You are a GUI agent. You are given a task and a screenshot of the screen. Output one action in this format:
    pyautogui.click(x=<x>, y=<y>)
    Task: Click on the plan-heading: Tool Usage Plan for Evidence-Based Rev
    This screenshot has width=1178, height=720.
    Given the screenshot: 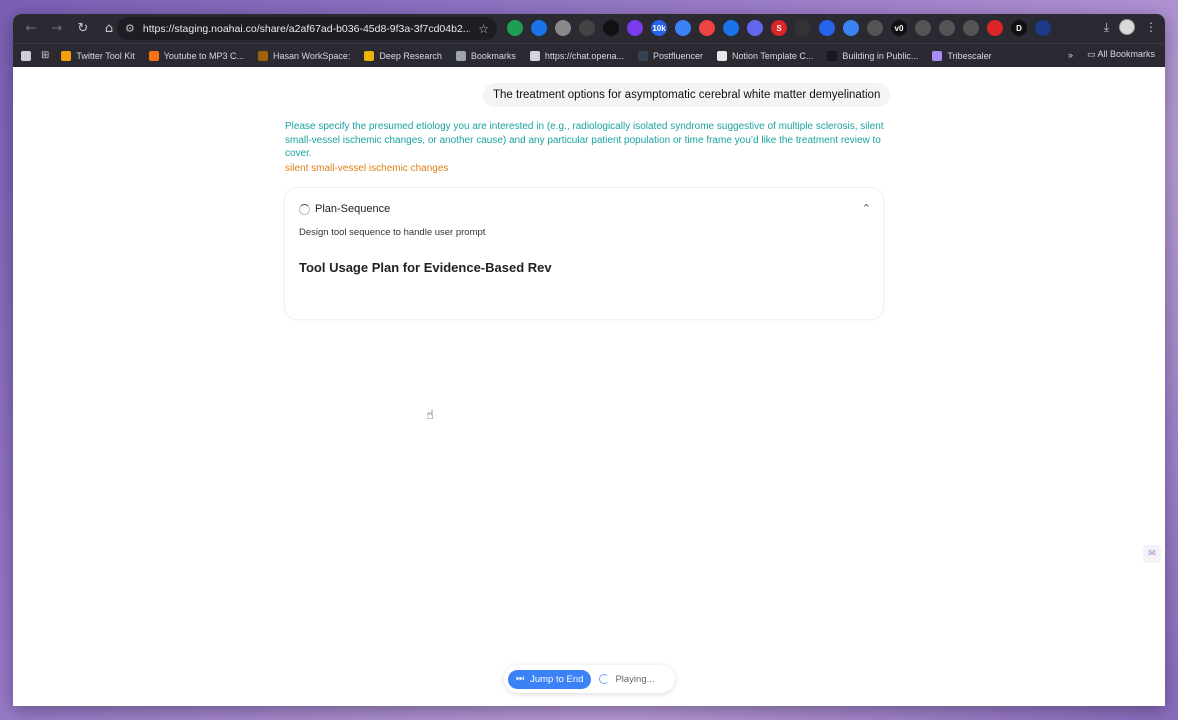 What is the action you would take?
    pyautogui.click(x=425, y=267)
    